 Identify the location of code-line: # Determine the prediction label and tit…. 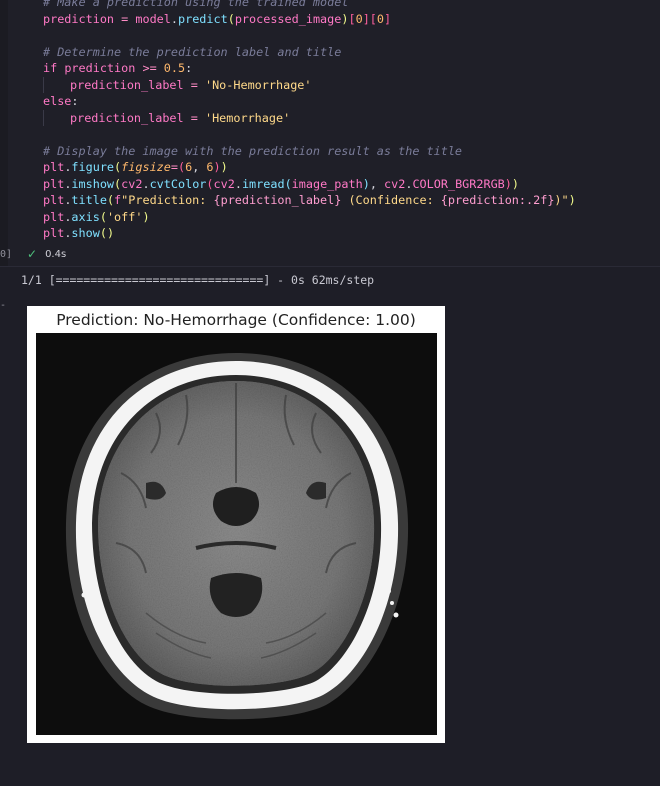
(351, 52).